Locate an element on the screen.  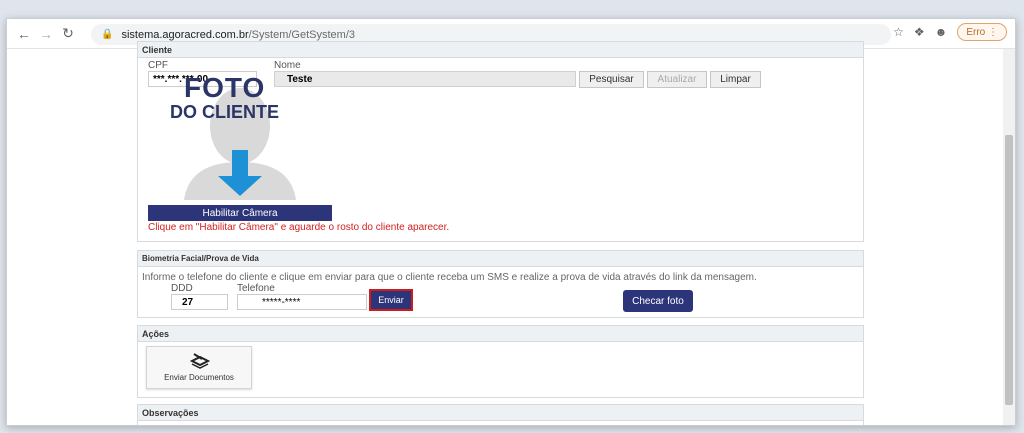
scrollbar-thumb is located at coordinates (1009, 270).